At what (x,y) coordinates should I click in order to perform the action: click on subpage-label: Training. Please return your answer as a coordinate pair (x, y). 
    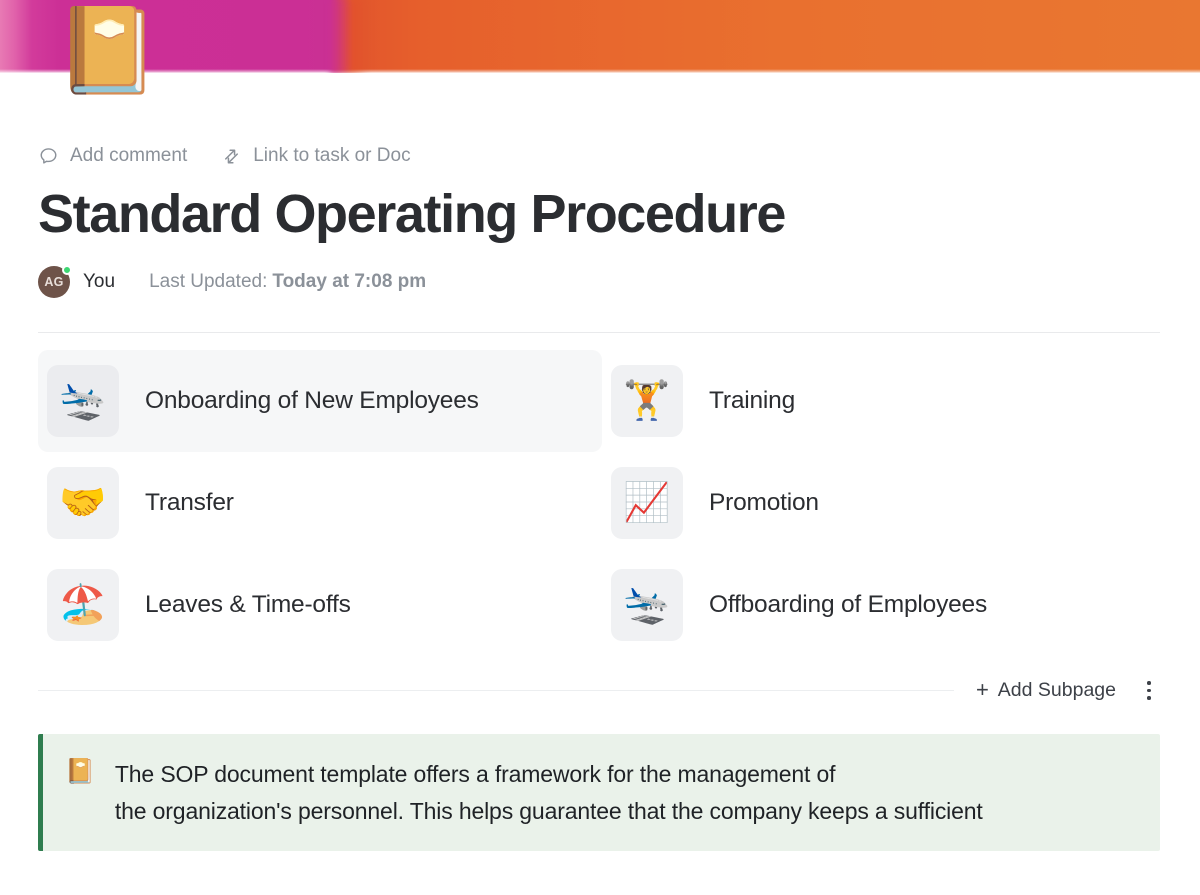
    Looking at the image, I should click on (752, 401).